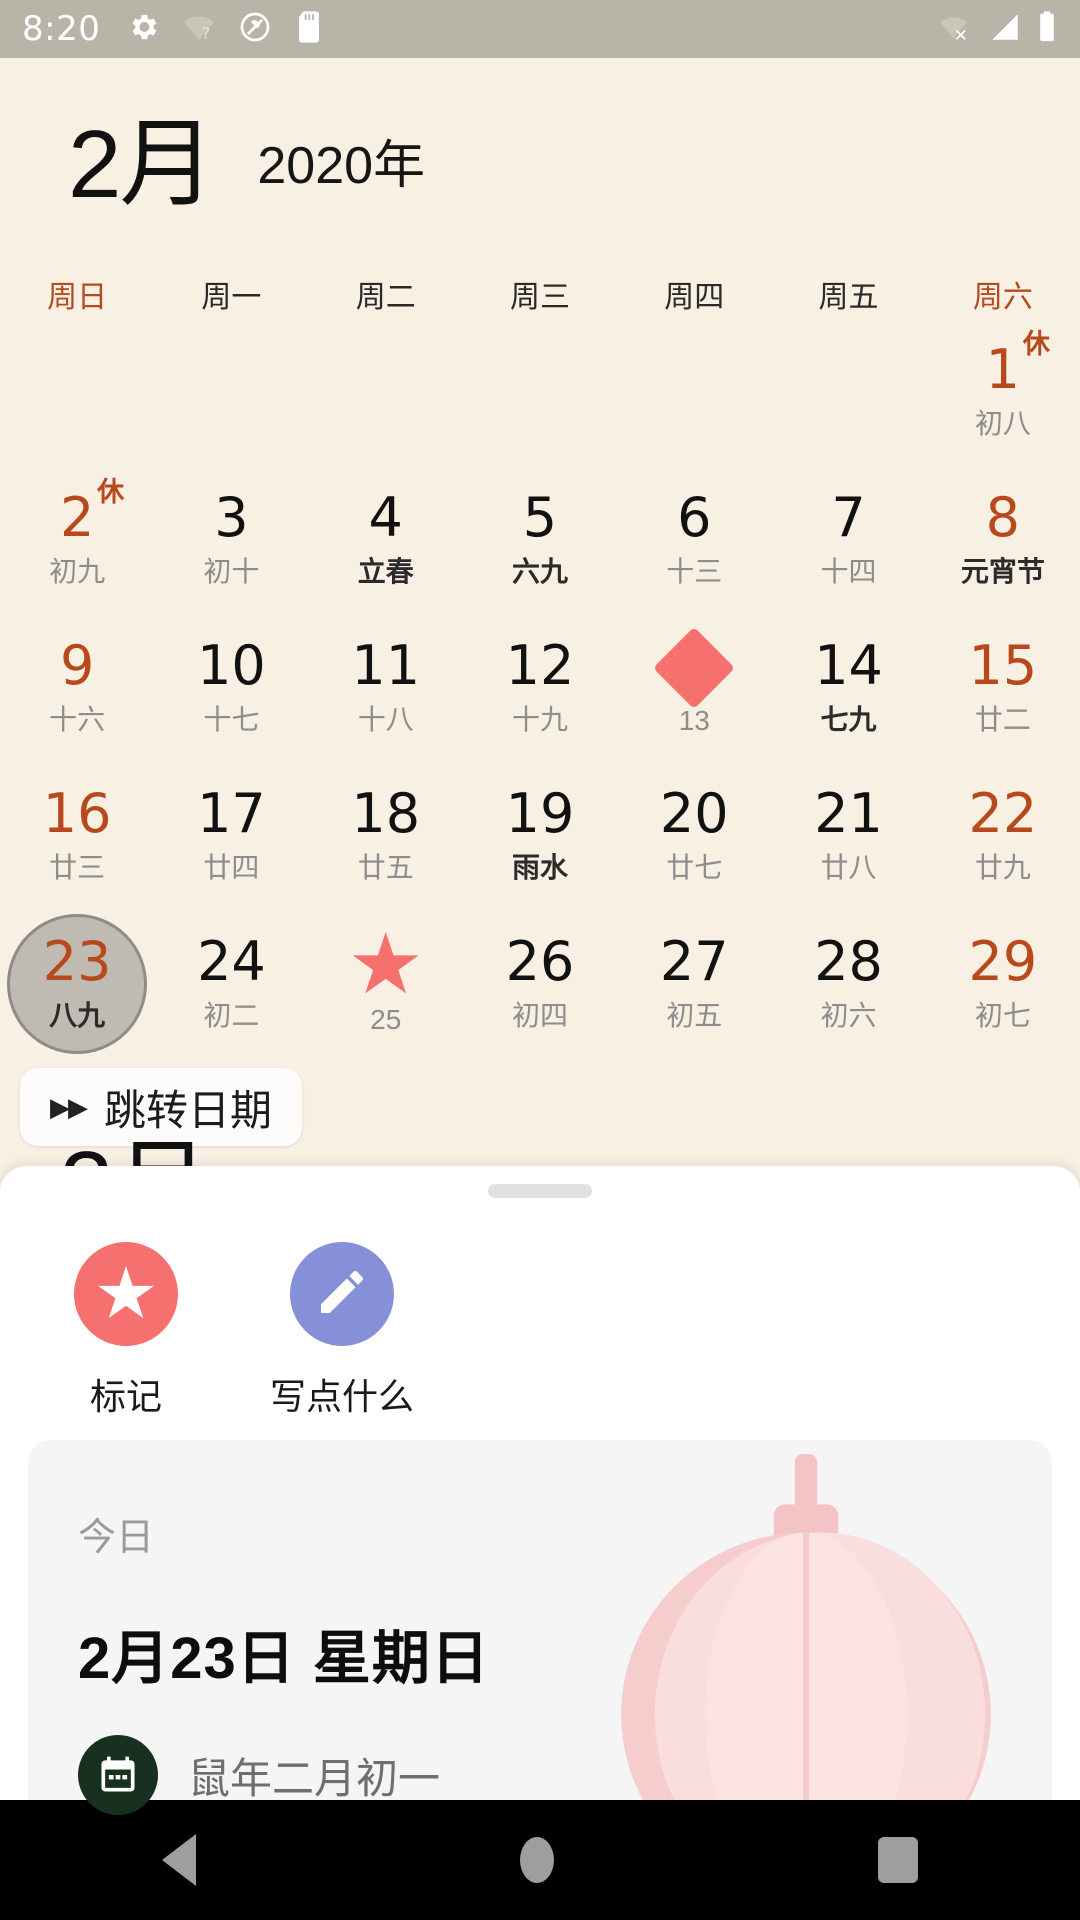  Describe the element at coordinates (694, 297) in the screenshot. I see `weekday-label-4: 周四` at that location.